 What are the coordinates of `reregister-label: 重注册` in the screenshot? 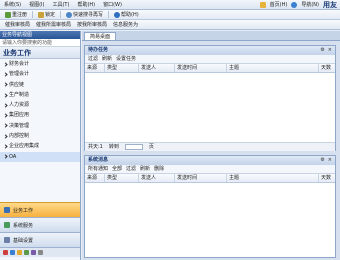 It's located at (20, 14).